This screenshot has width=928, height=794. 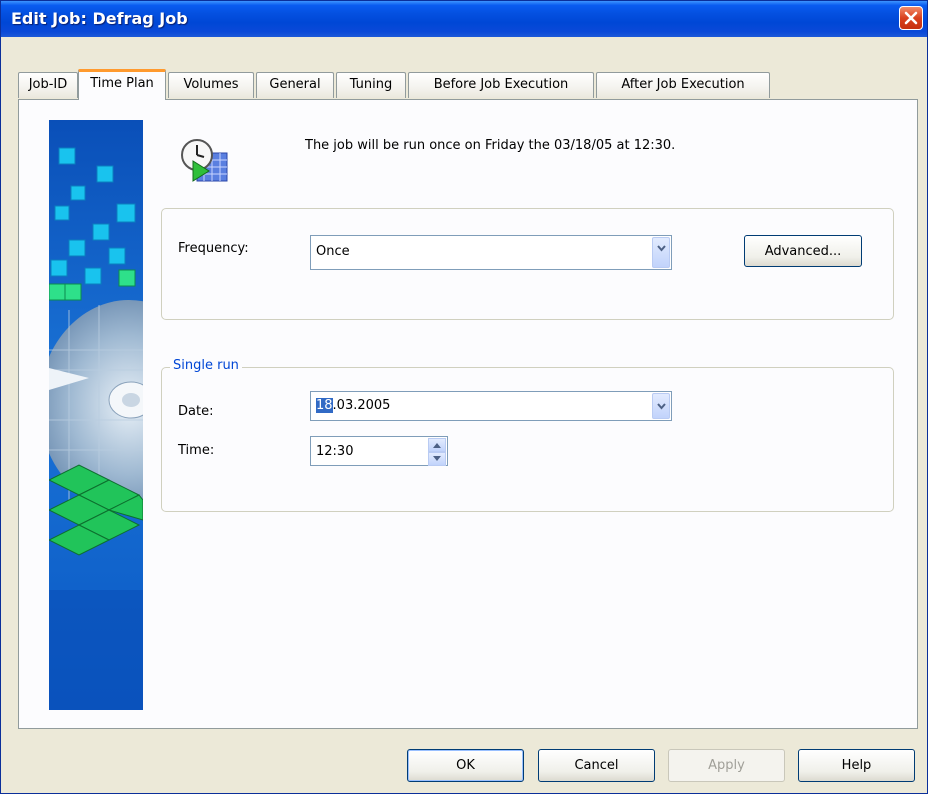 I want to click on apply-button: Apply, so click(x=726, y=765).